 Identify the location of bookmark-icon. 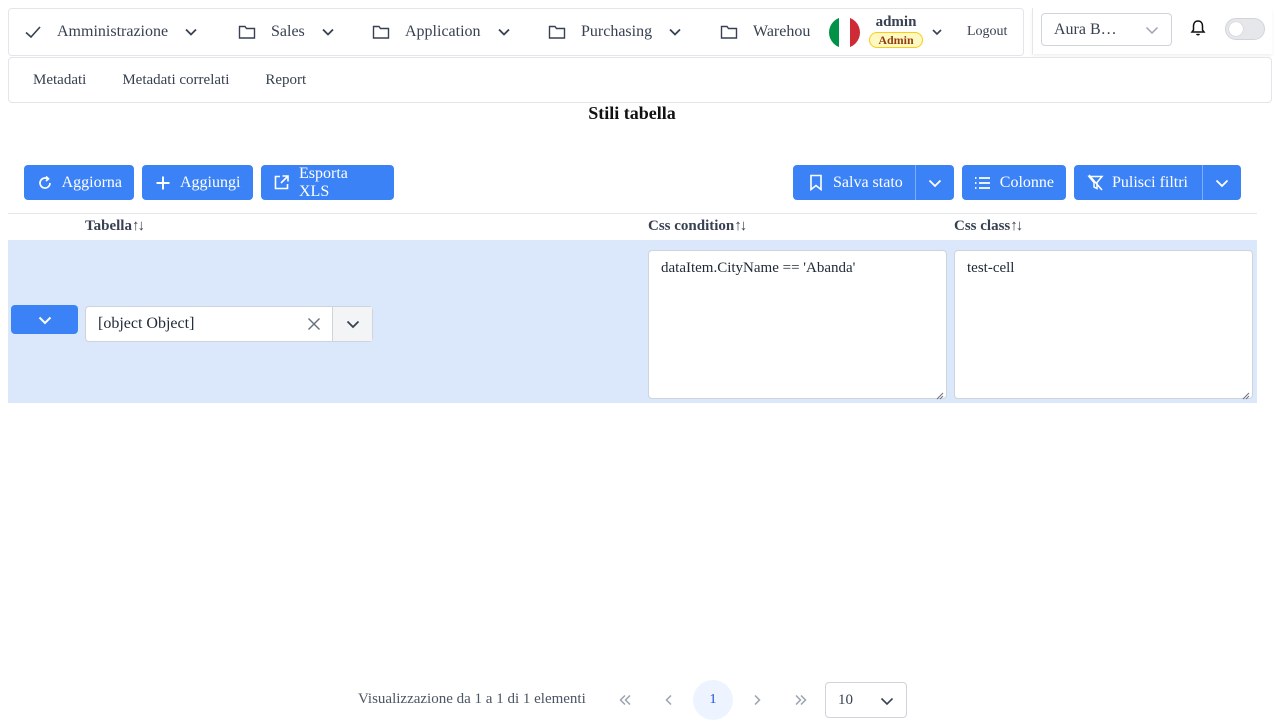
(816, 183).